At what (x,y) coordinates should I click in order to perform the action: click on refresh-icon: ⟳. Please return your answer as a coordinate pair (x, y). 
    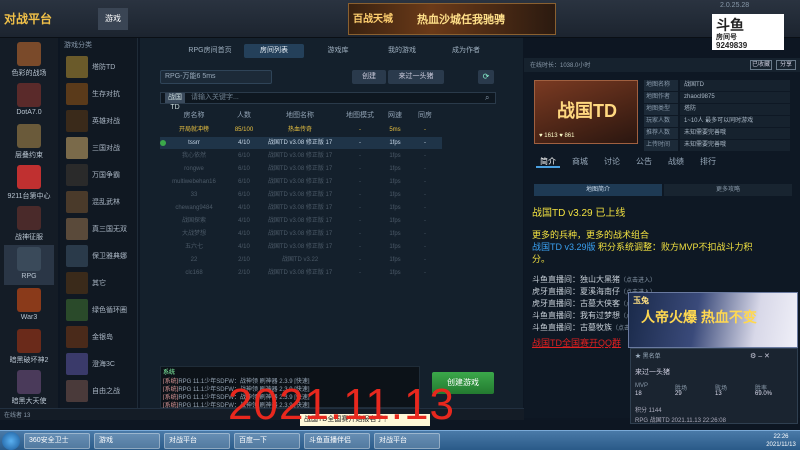
    Looking at the image, I should click on (486, 77).